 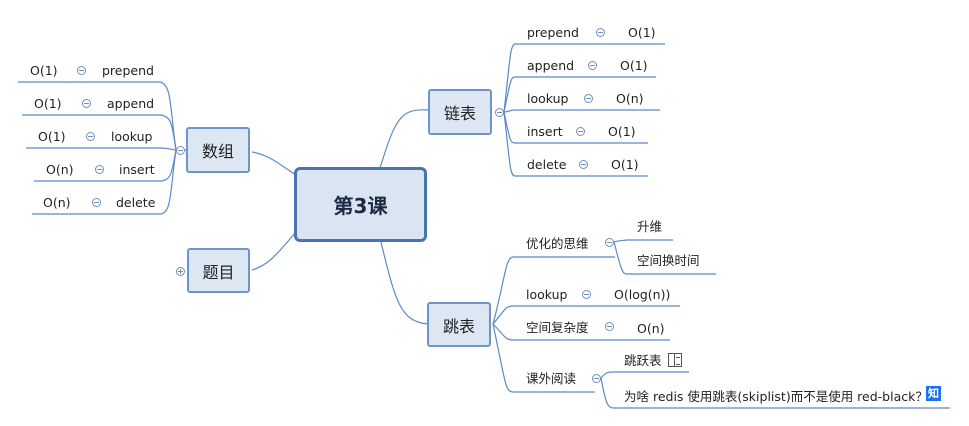 What do you see at coordinates (650, 226) in the screenshot?
I see `idea-label: 升维` at bounding box center [650, 226].